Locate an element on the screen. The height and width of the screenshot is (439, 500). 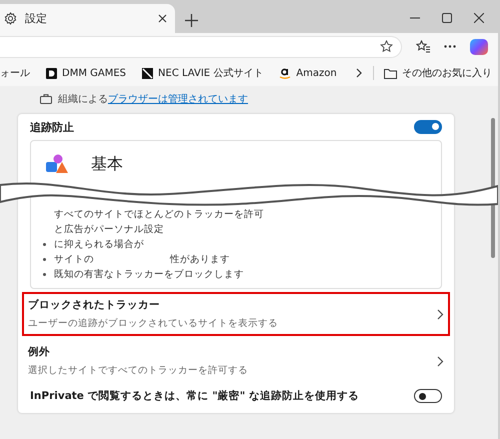
bookmark-item: ォール is located at coordinates (15, 73).